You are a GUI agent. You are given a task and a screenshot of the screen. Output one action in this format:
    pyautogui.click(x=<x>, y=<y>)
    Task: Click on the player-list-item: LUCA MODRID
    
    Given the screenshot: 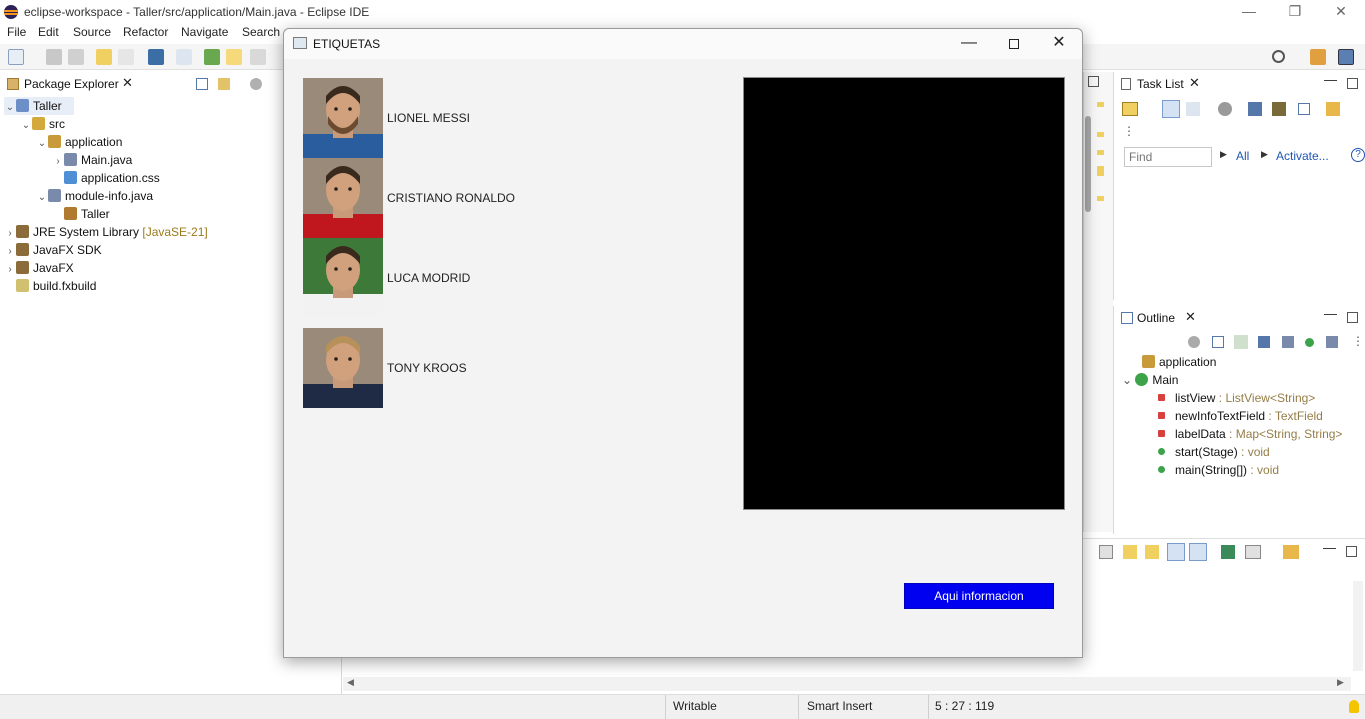 What is the action you would take?
    pyautogui.click(x=513, y=278)
    